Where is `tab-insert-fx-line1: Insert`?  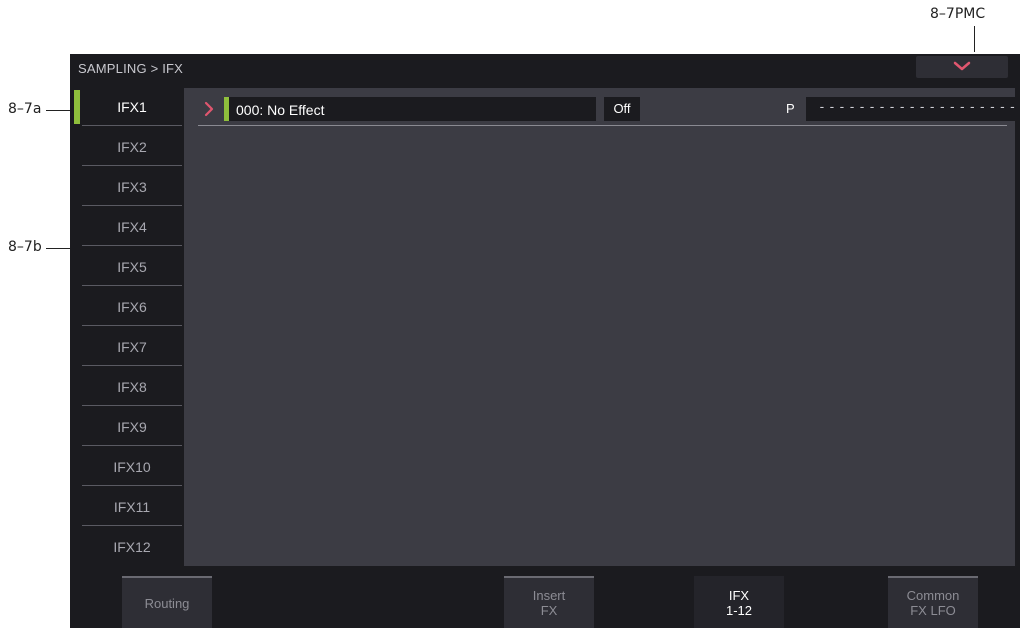 tab-insert-fx-line1: Insert is located at coordinates (549, 595).